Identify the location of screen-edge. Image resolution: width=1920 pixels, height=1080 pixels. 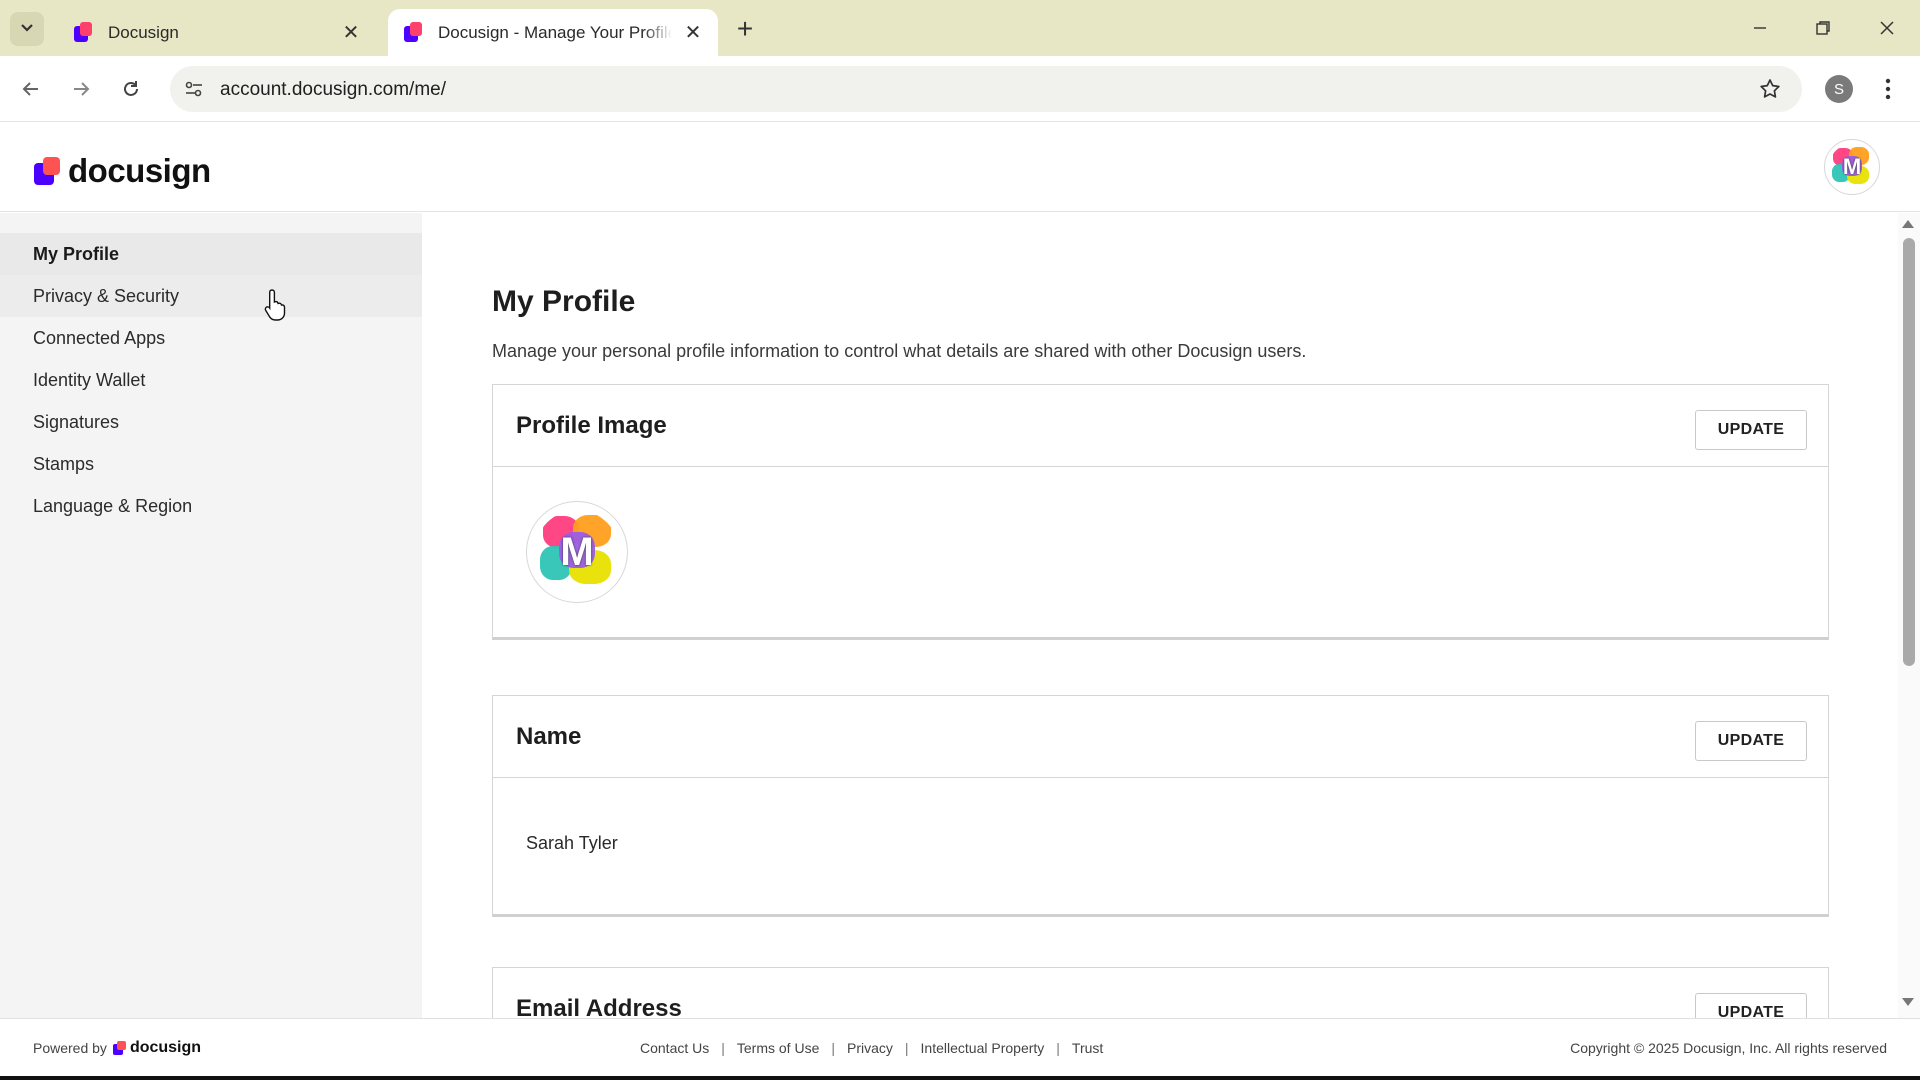
(960, 1078).